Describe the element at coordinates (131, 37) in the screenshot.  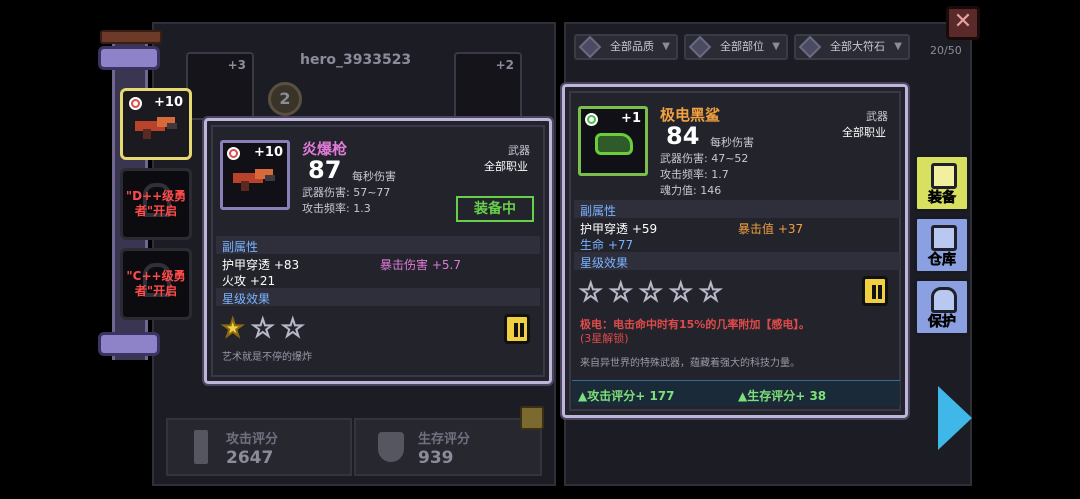
I see `scroll-top-knob` at that location.